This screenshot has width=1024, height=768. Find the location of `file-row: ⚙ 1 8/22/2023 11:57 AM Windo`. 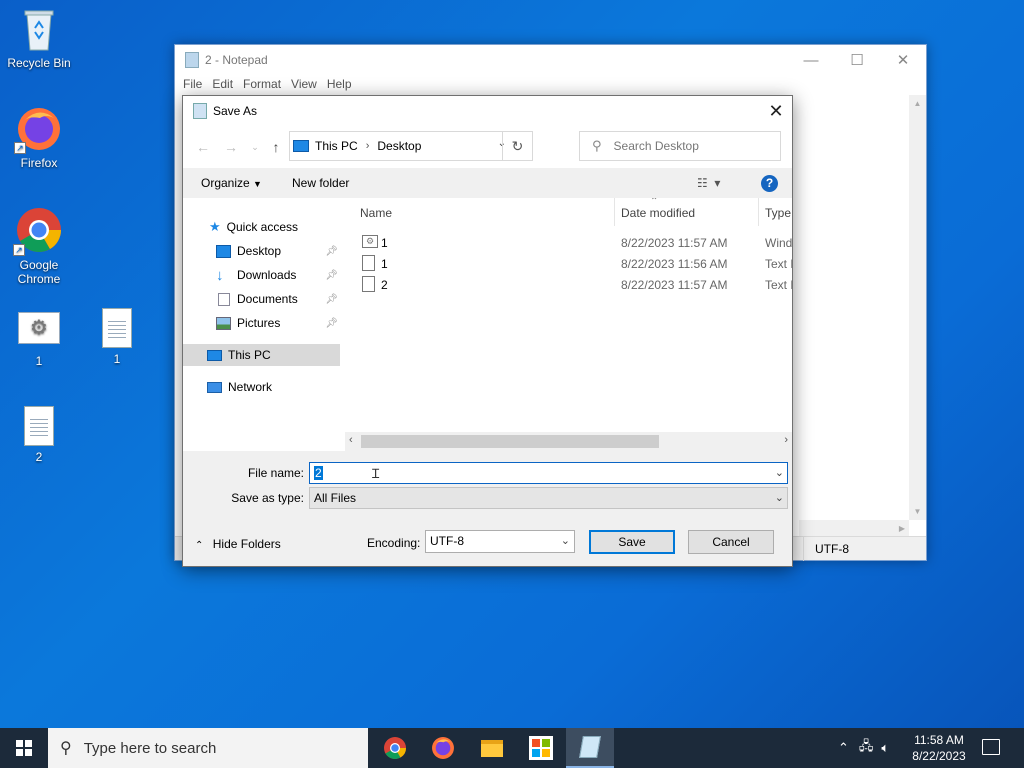

file-row: ⚙ 1 8/22/2023 11:57 AM Windo is located at coordinates (572, 242).